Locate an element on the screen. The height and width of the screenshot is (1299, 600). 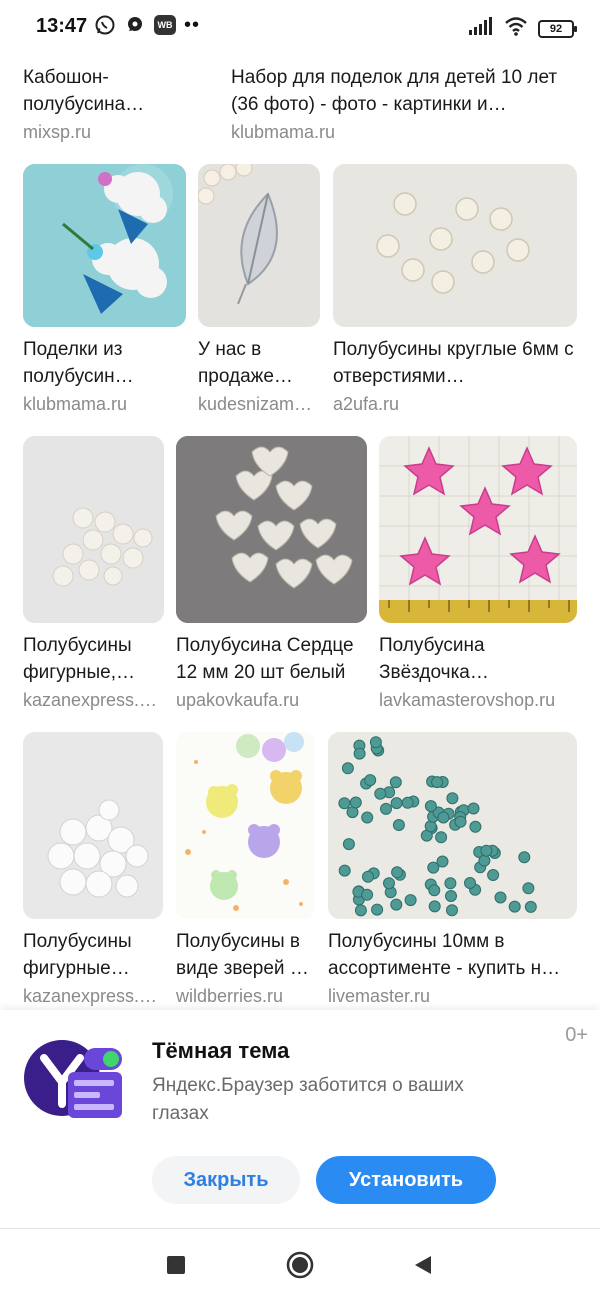
home-icon is located at coordinates (300, 1265).